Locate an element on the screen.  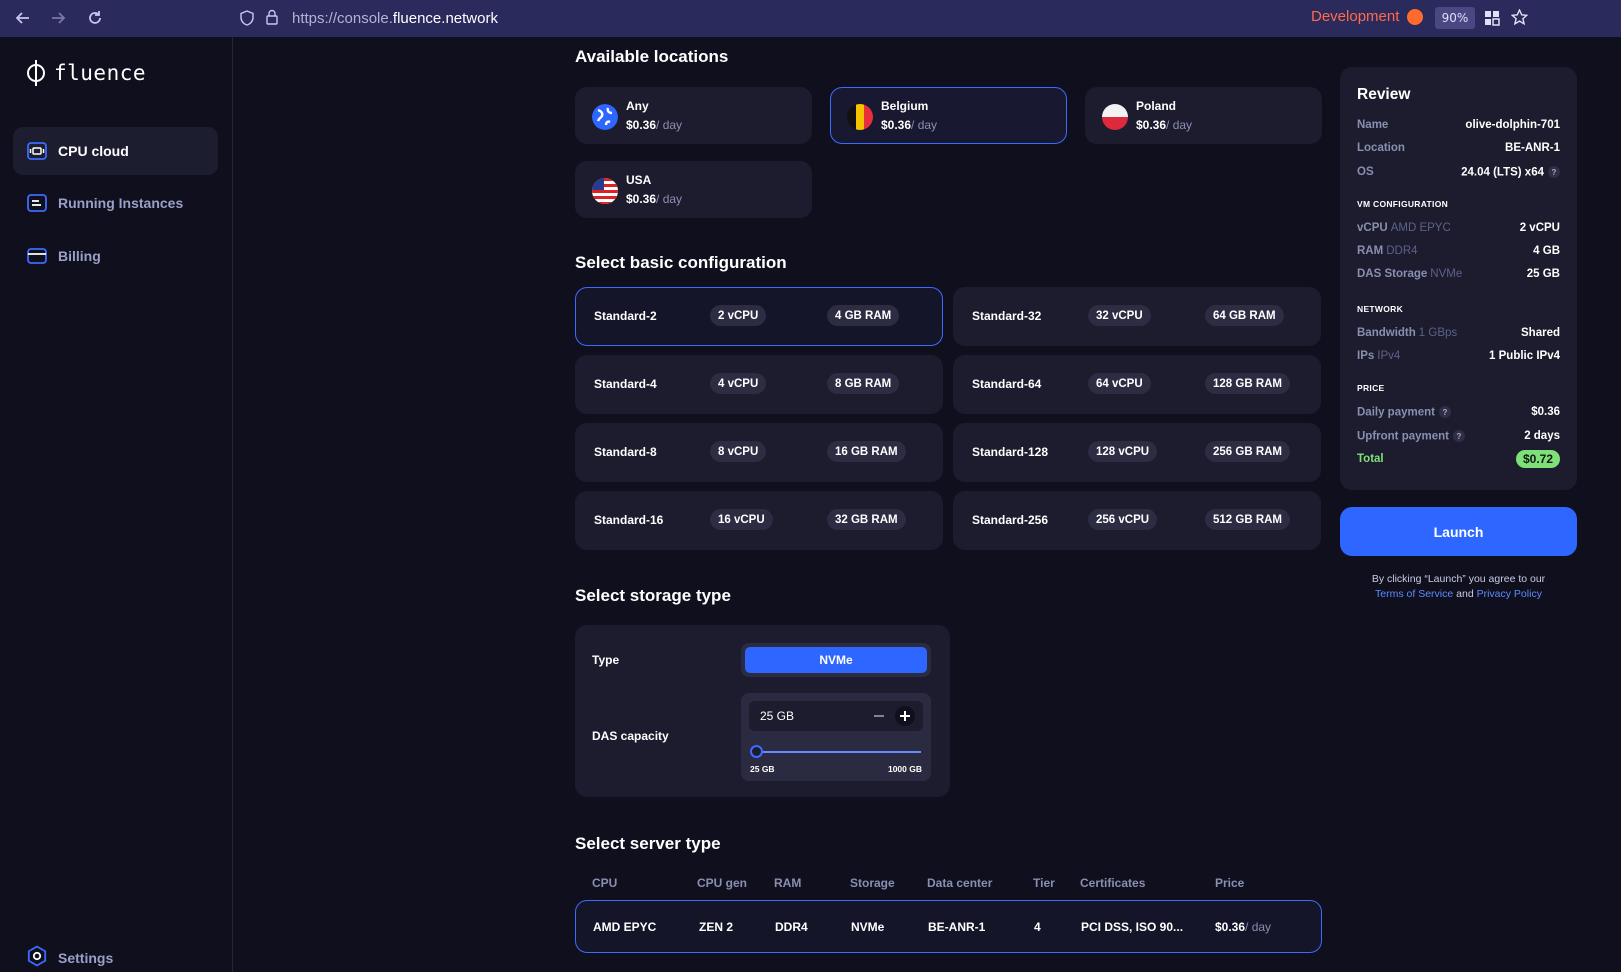
review-row-daily-payment: Daily payment? $0.36 is located at coordinates (1458, 412).